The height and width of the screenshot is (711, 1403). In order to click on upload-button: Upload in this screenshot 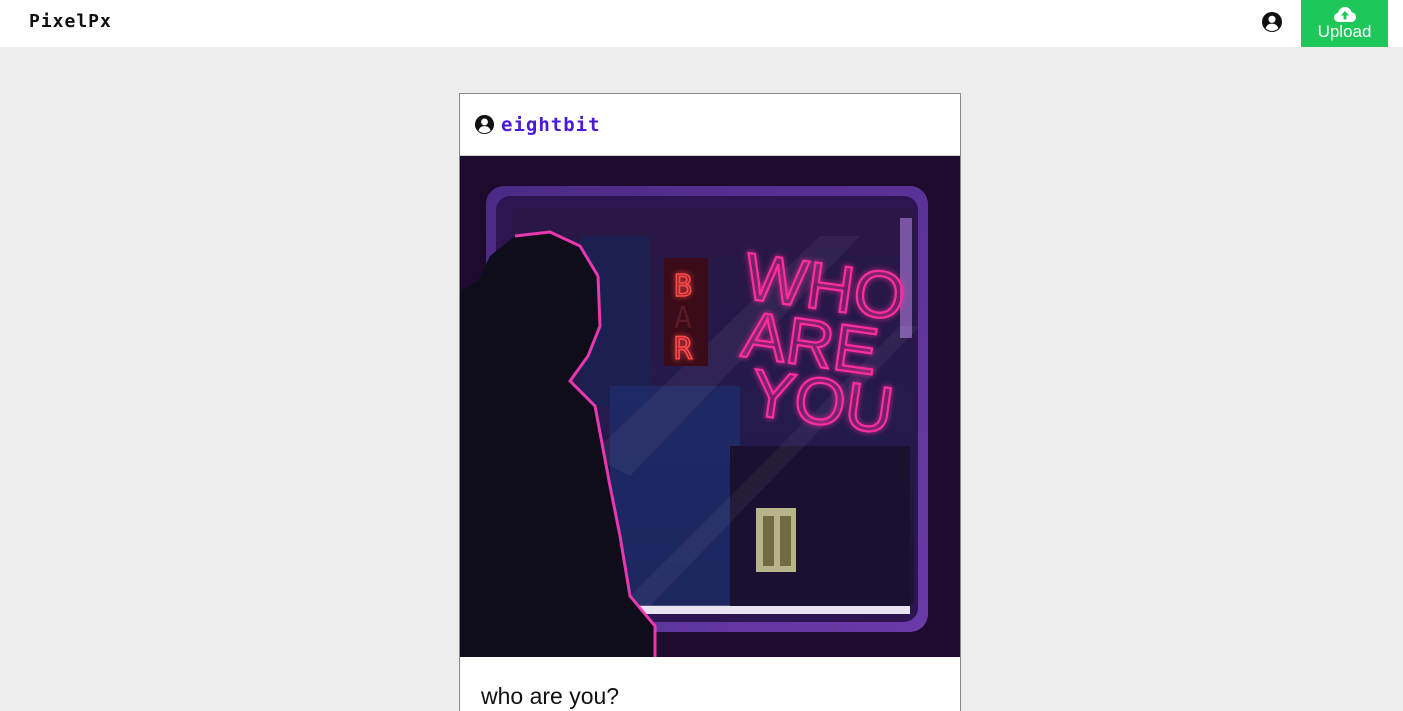, I will do `click(1344, 23)`.